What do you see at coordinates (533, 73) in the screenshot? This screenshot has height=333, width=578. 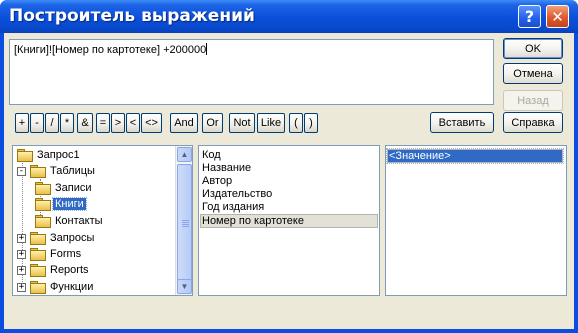 I see `cancel-button: Отмена` at bounding box center [533, 73].